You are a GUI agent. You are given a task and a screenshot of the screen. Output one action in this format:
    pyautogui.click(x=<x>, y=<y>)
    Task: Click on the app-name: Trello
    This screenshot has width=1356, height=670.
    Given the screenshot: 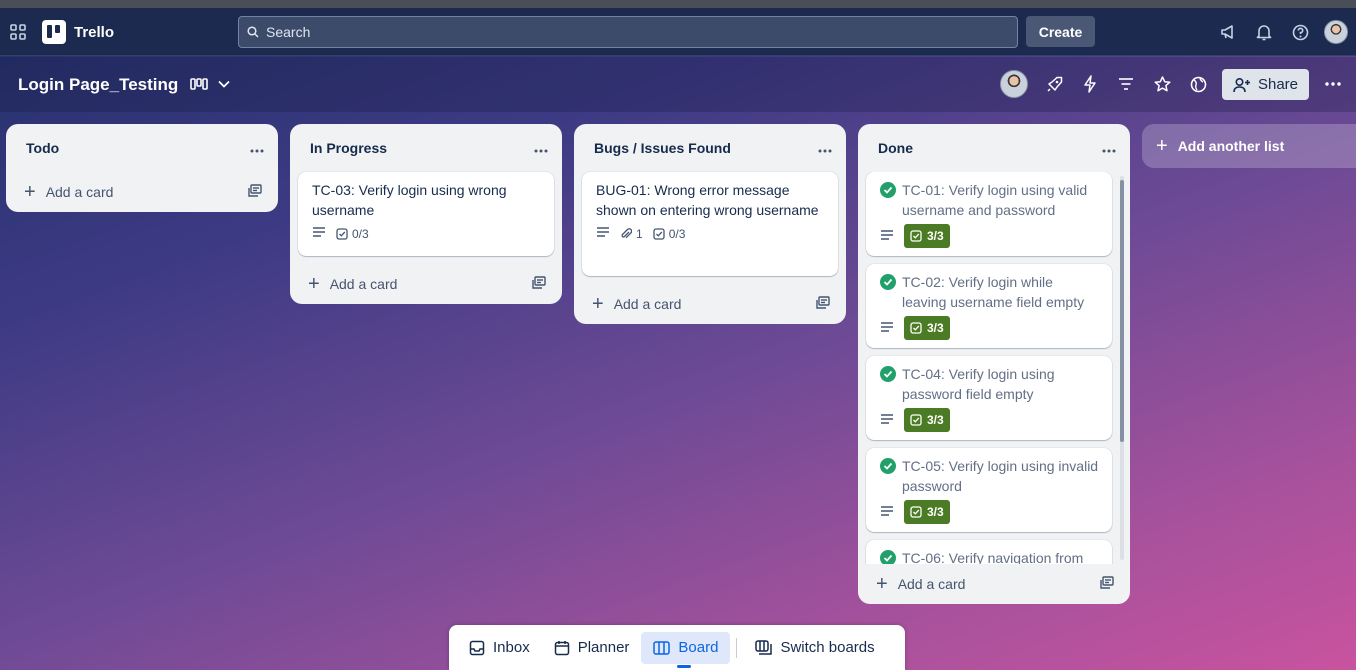 What is the action you would take?
    pyautogui.click(x=94, y=32)
    